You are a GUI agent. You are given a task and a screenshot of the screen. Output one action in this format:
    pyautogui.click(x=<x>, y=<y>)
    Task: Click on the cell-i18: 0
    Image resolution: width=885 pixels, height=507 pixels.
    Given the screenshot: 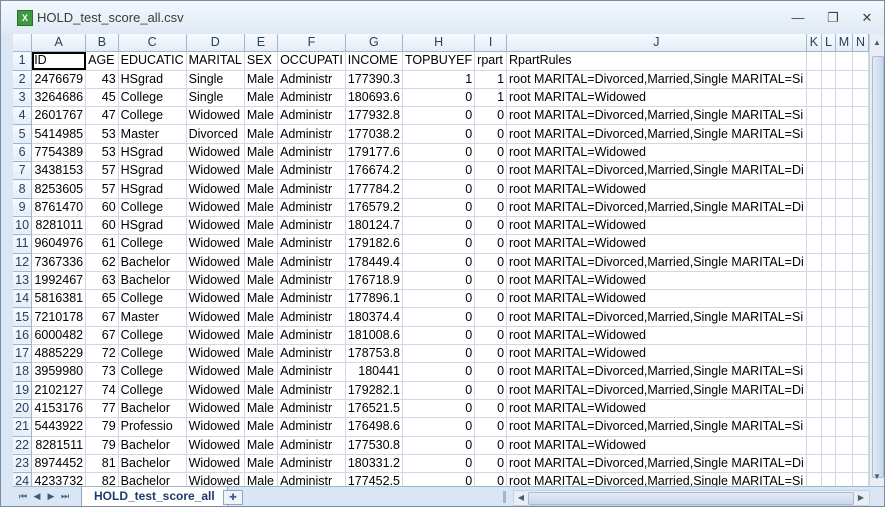 What is the action you would take?
    pyautogui.click(x=491, y=372)
    